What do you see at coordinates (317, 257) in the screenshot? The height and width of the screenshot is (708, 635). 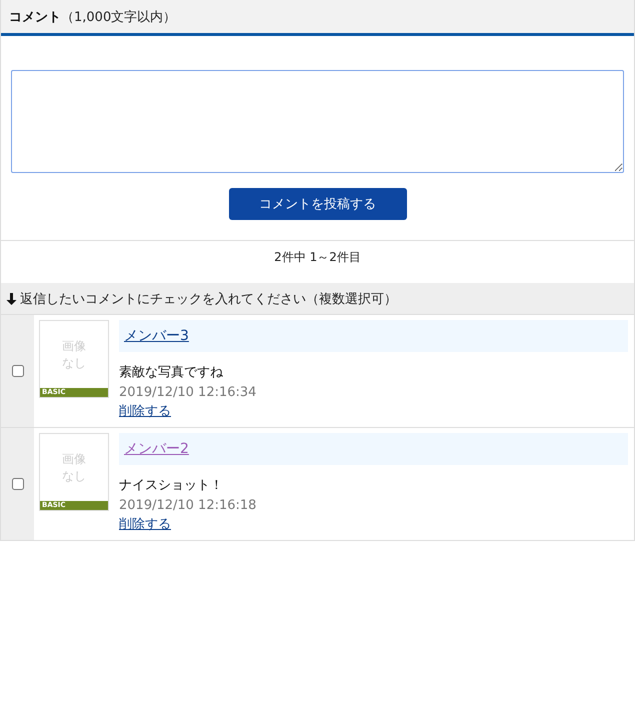 I see `result-count: 2件中 1～2件目` at bounding box center [317, 257].